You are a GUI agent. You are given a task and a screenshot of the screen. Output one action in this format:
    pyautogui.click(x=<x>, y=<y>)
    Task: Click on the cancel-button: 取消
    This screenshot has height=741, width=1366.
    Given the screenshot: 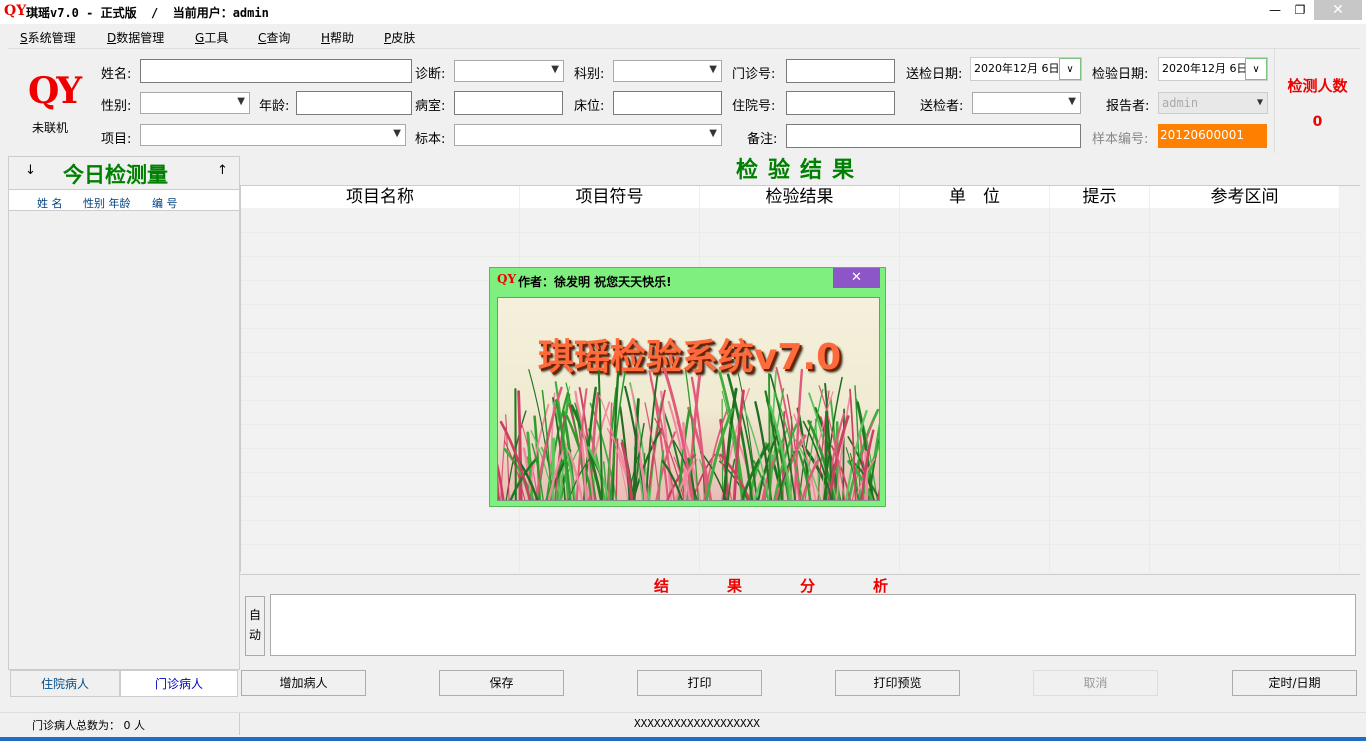 What is the action you would take?
    pyautogui.click(x=1095, y=683)
    